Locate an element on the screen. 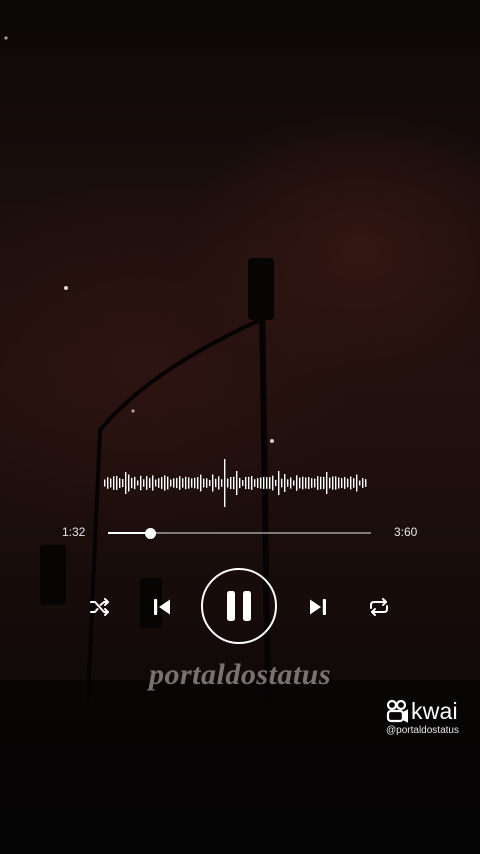 The height and width of the screenshot is (854, 480). pause-button is located at coordinates (239, 606).